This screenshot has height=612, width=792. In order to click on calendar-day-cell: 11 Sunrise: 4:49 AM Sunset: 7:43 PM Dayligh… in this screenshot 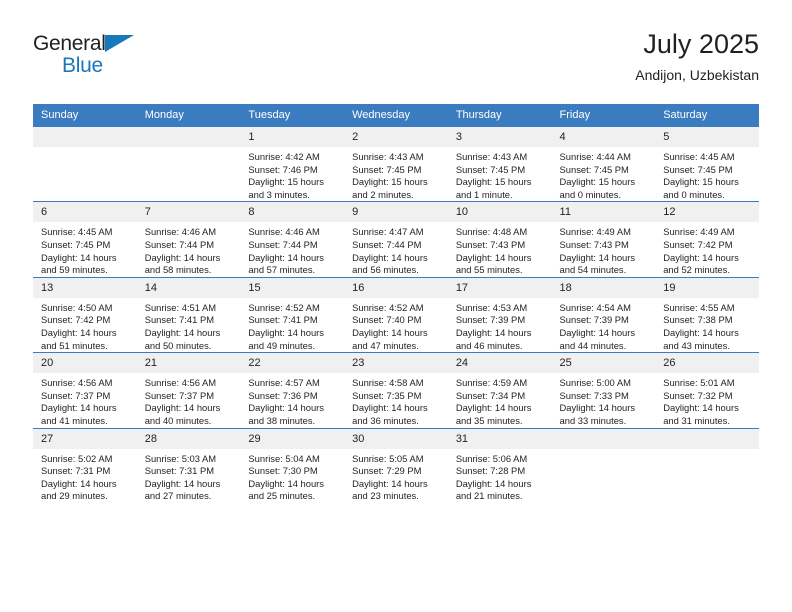, I will do `click(603, 239)`.